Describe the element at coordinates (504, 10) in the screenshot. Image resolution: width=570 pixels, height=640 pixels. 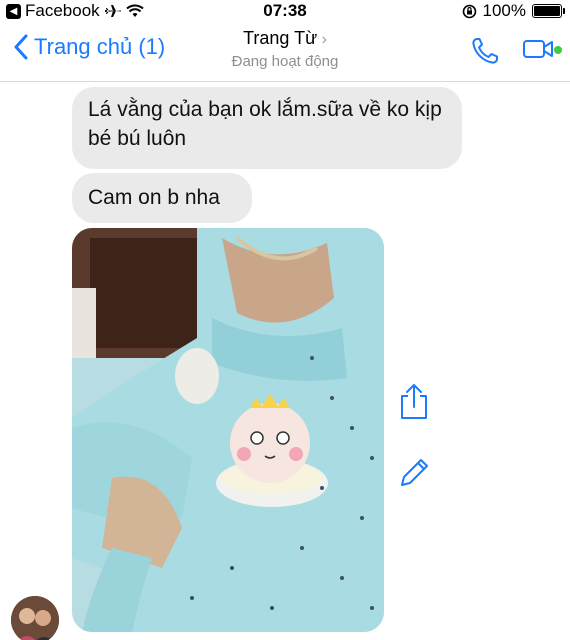
I see `battery-percent: 100%` at that location.